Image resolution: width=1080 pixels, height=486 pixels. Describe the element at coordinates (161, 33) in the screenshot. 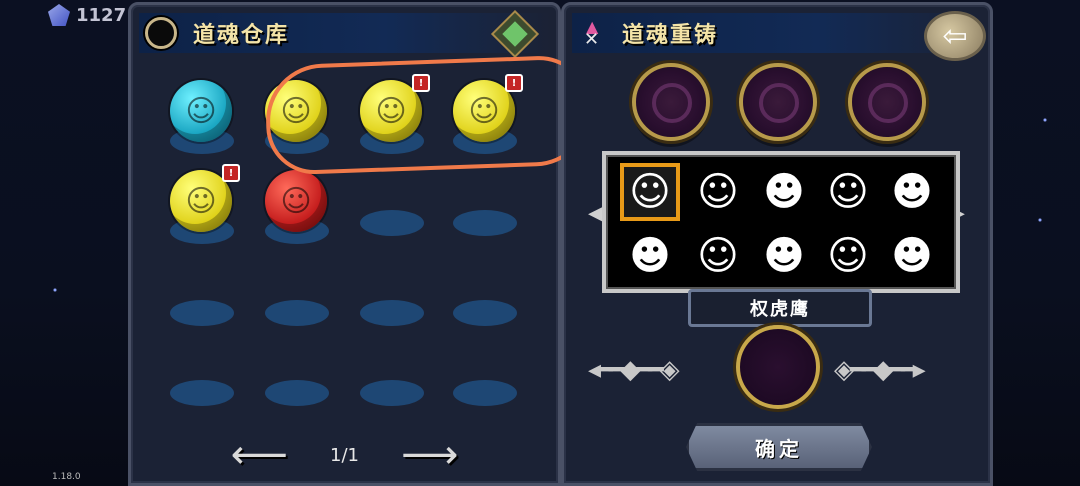

I see `ring-icon` at that location.